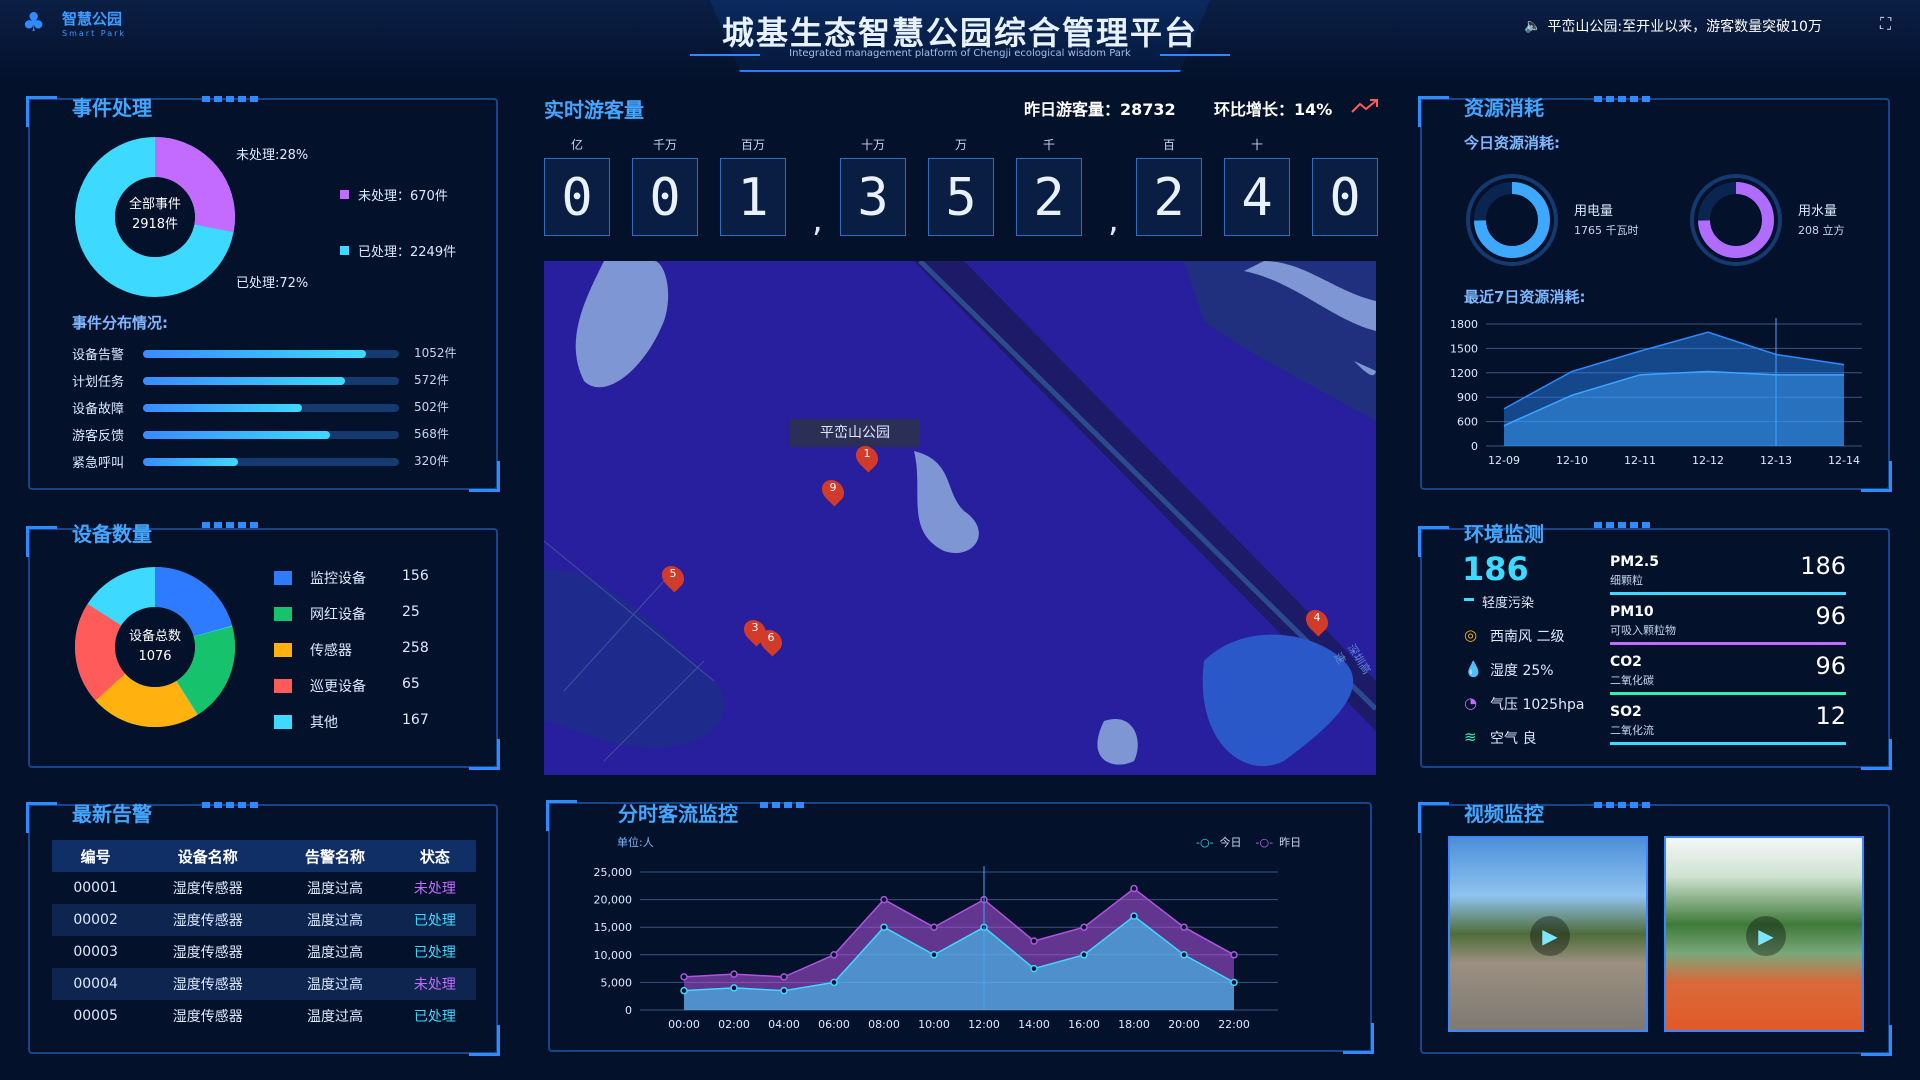 The width and height of the screenshot is (1920, 1080). What do you see at coordinates (613, 955) in the screenshot?
I see `y-tick-label: 10,000` at bounding box center [613, 955].